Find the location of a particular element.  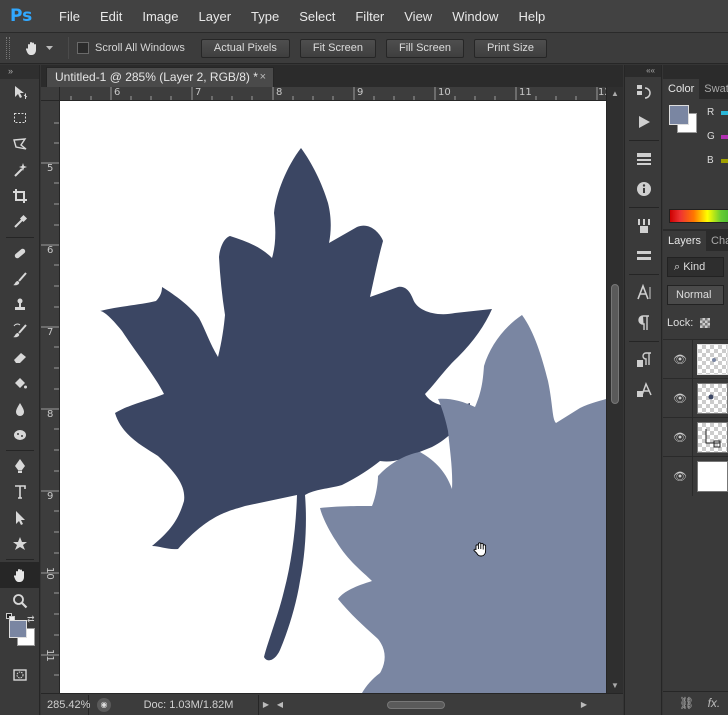

layer-filter-kind-label: Kind is located at coordinates (694, 267).